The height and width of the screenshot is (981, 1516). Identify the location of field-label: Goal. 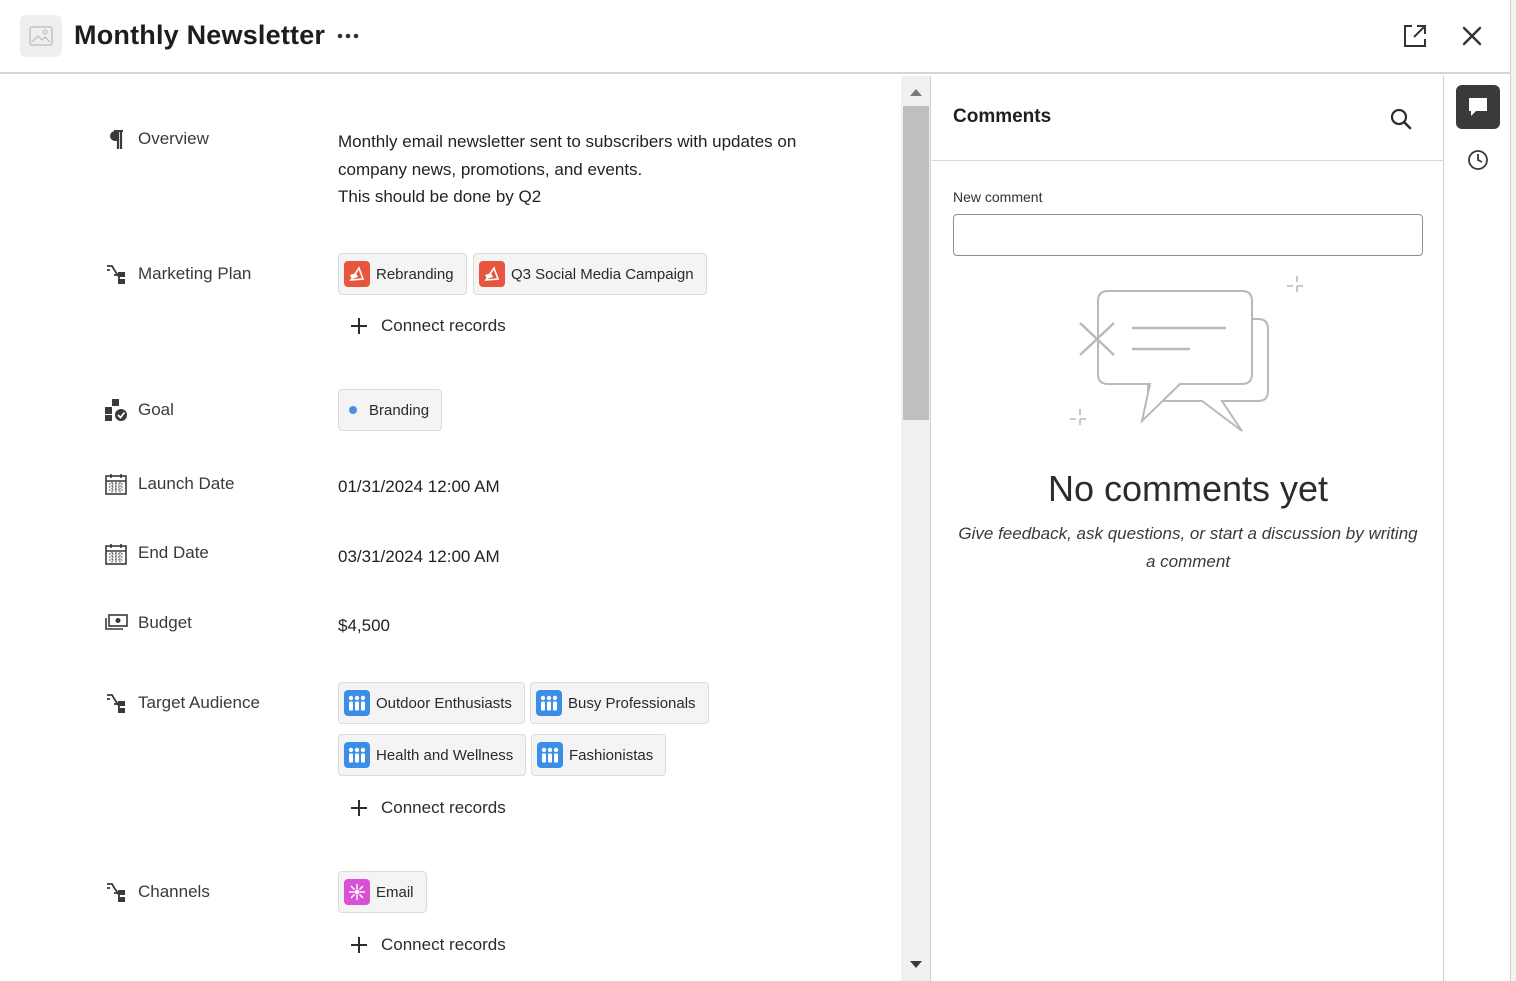
(156, 409).